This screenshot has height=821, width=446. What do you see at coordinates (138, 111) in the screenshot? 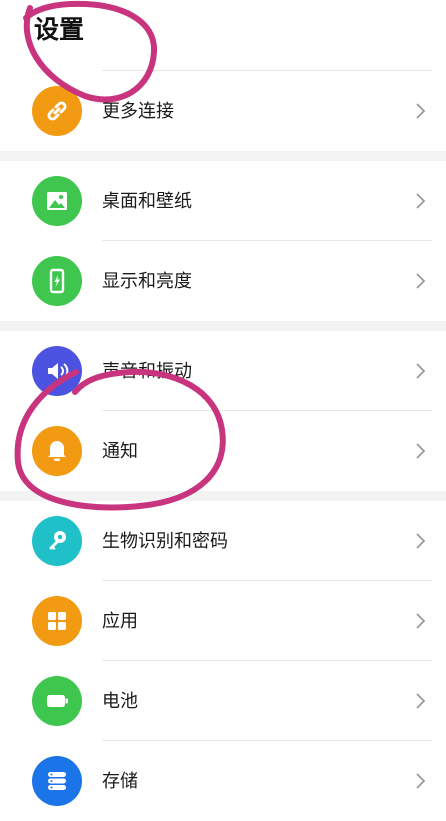
I see `settings-item-label: 更多连接` at bounding box center [138, 111].